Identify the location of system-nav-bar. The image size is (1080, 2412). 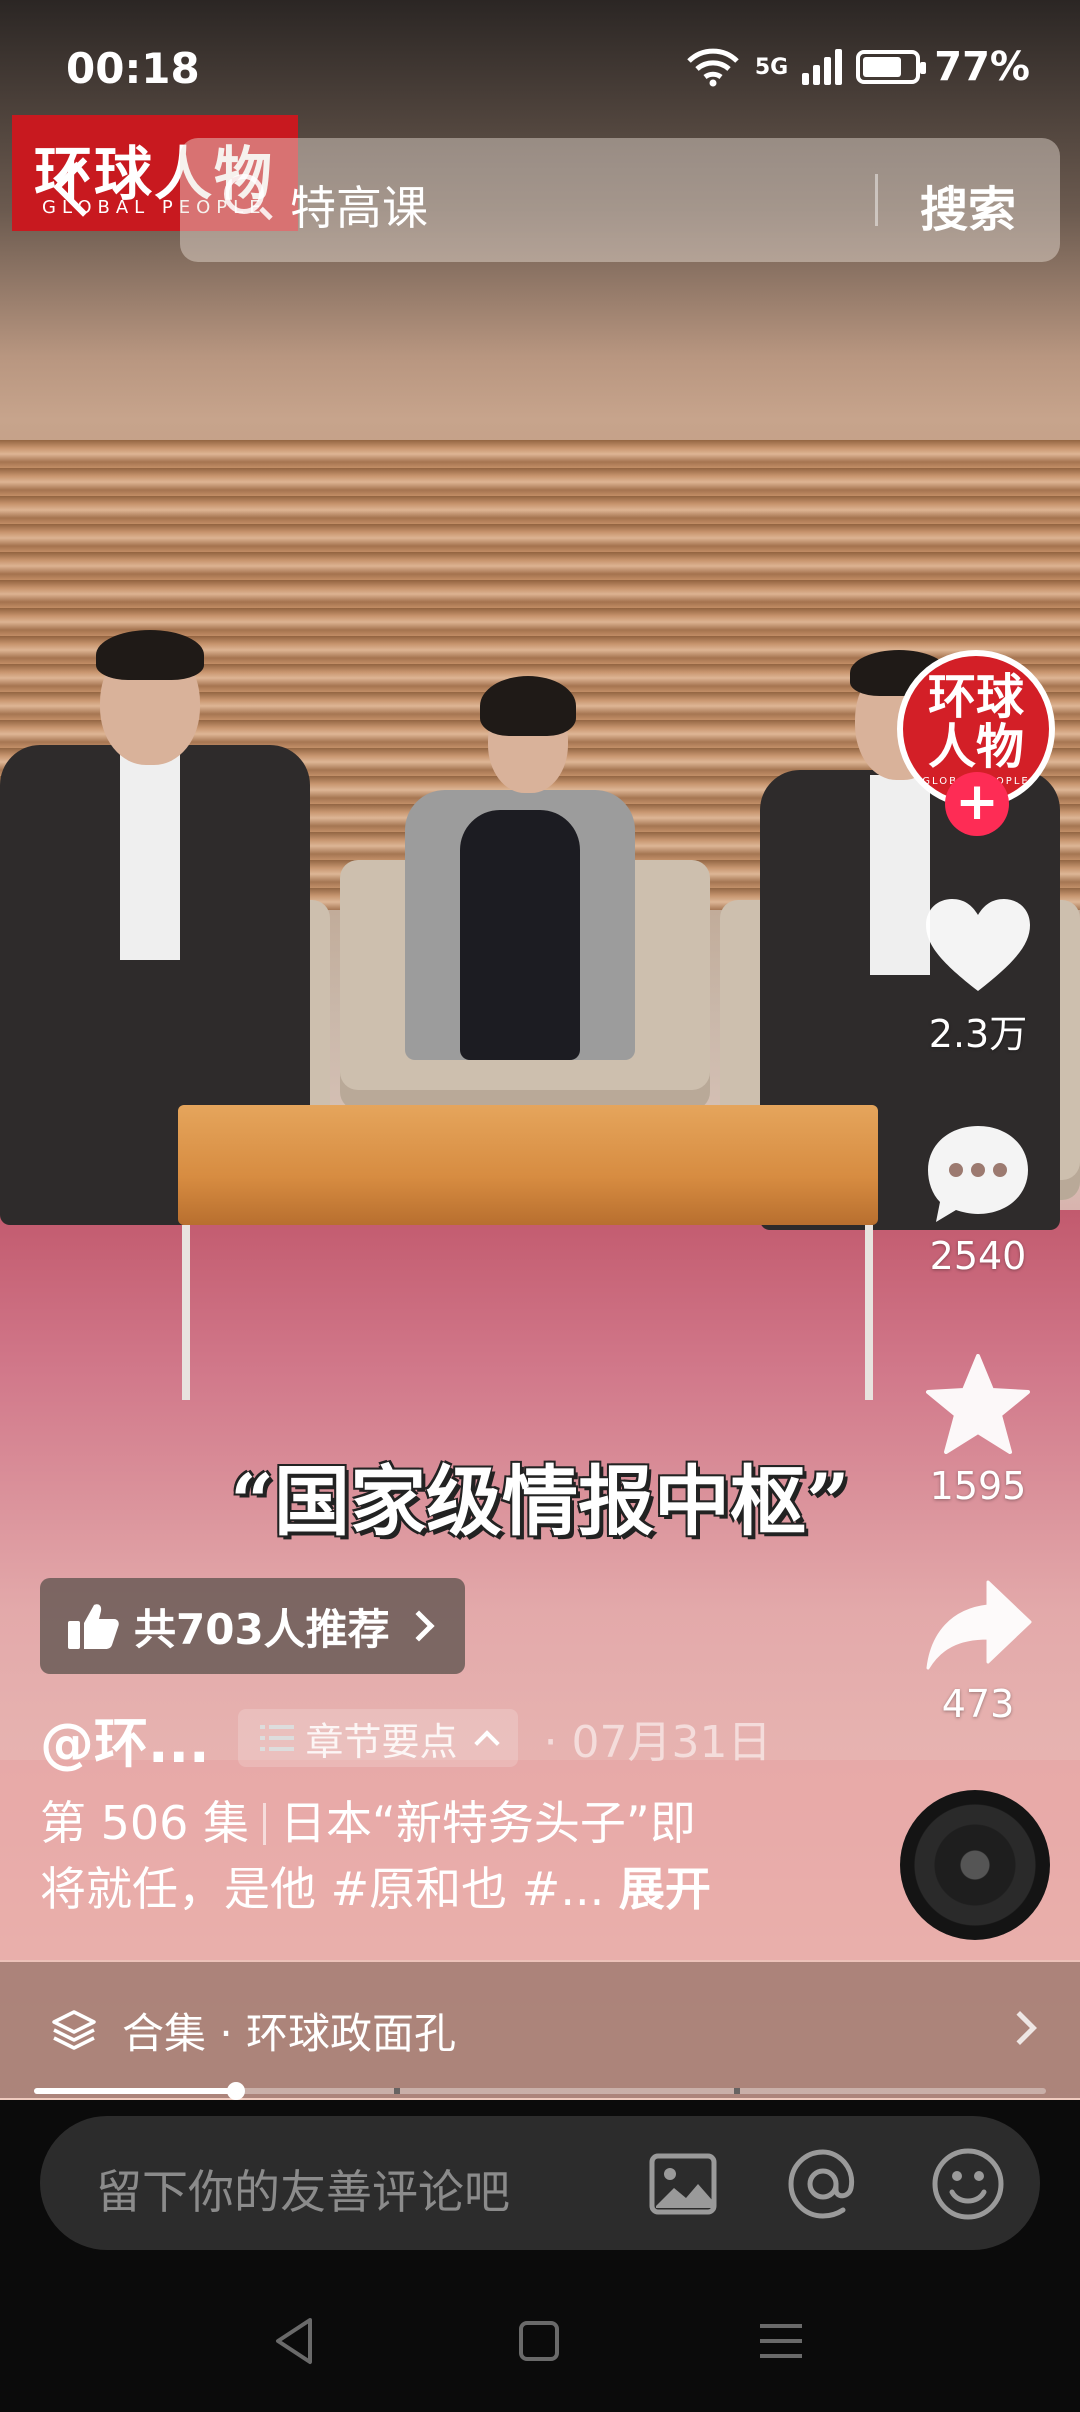
(540, 2351).